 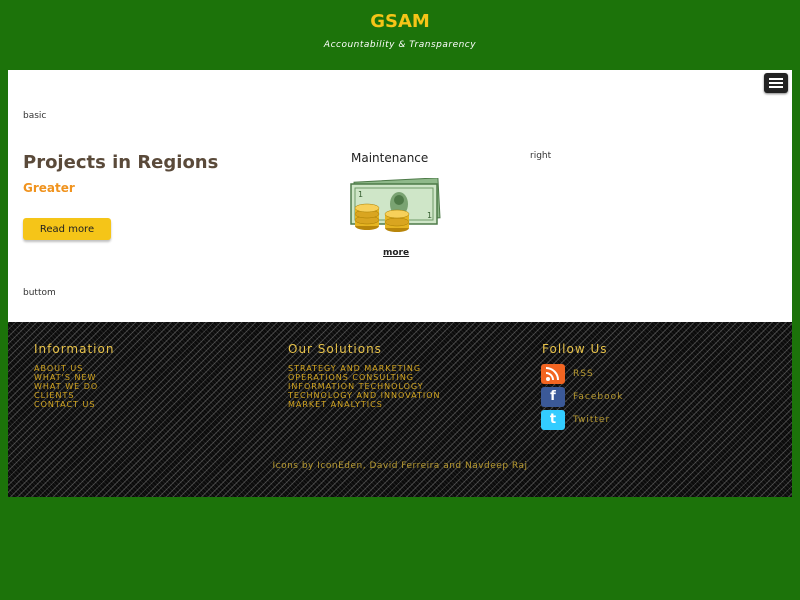 What do you see at coordinates (396, 253) in the screenshot?
I see `maintenance-more-link: more` at bounding box center [396, 253].